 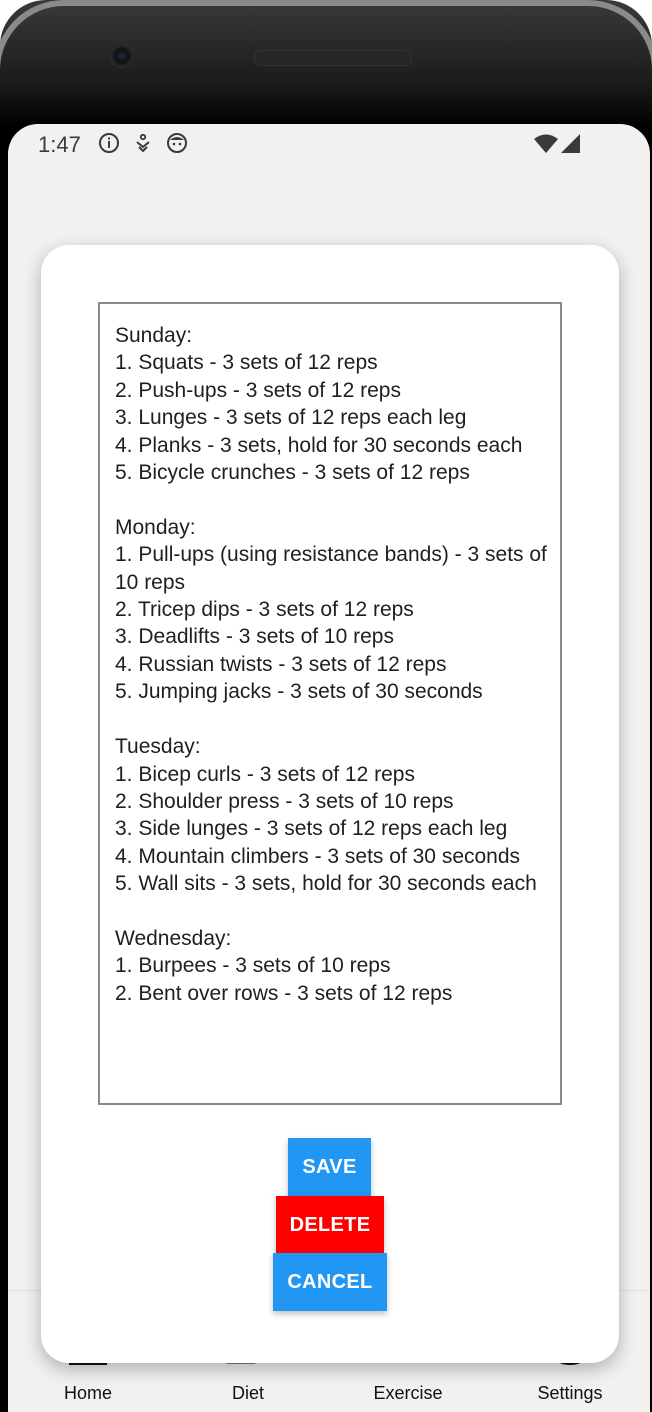 What do you see at coordinates (330, 1282) in the screenshot?
I see `cancel-button: CANCEL` at bounding box center [330, 1282].